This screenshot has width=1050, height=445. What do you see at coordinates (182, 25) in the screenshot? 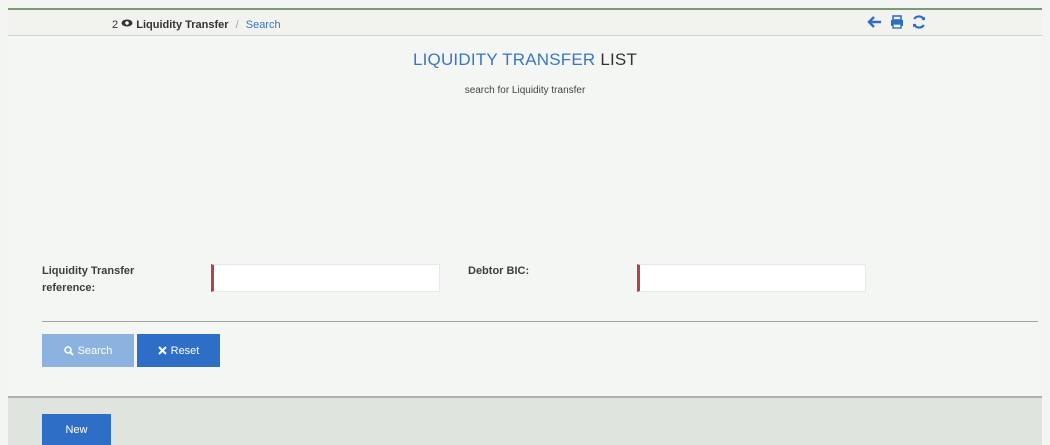
I see `breadcrumb-current: Liquidity Transfer` at bounding box center [182, 25].